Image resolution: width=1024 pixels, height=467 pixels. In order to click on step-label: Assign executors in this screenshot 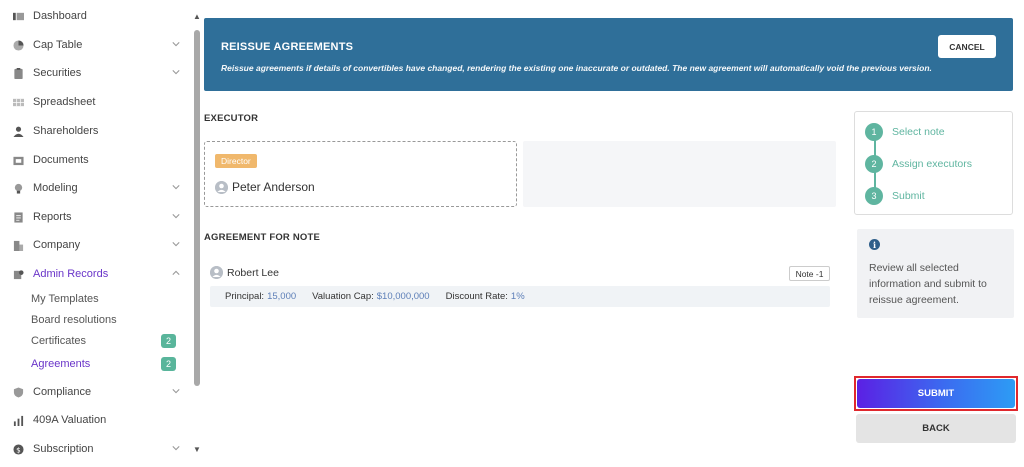, I will do `click(932, 164)`.